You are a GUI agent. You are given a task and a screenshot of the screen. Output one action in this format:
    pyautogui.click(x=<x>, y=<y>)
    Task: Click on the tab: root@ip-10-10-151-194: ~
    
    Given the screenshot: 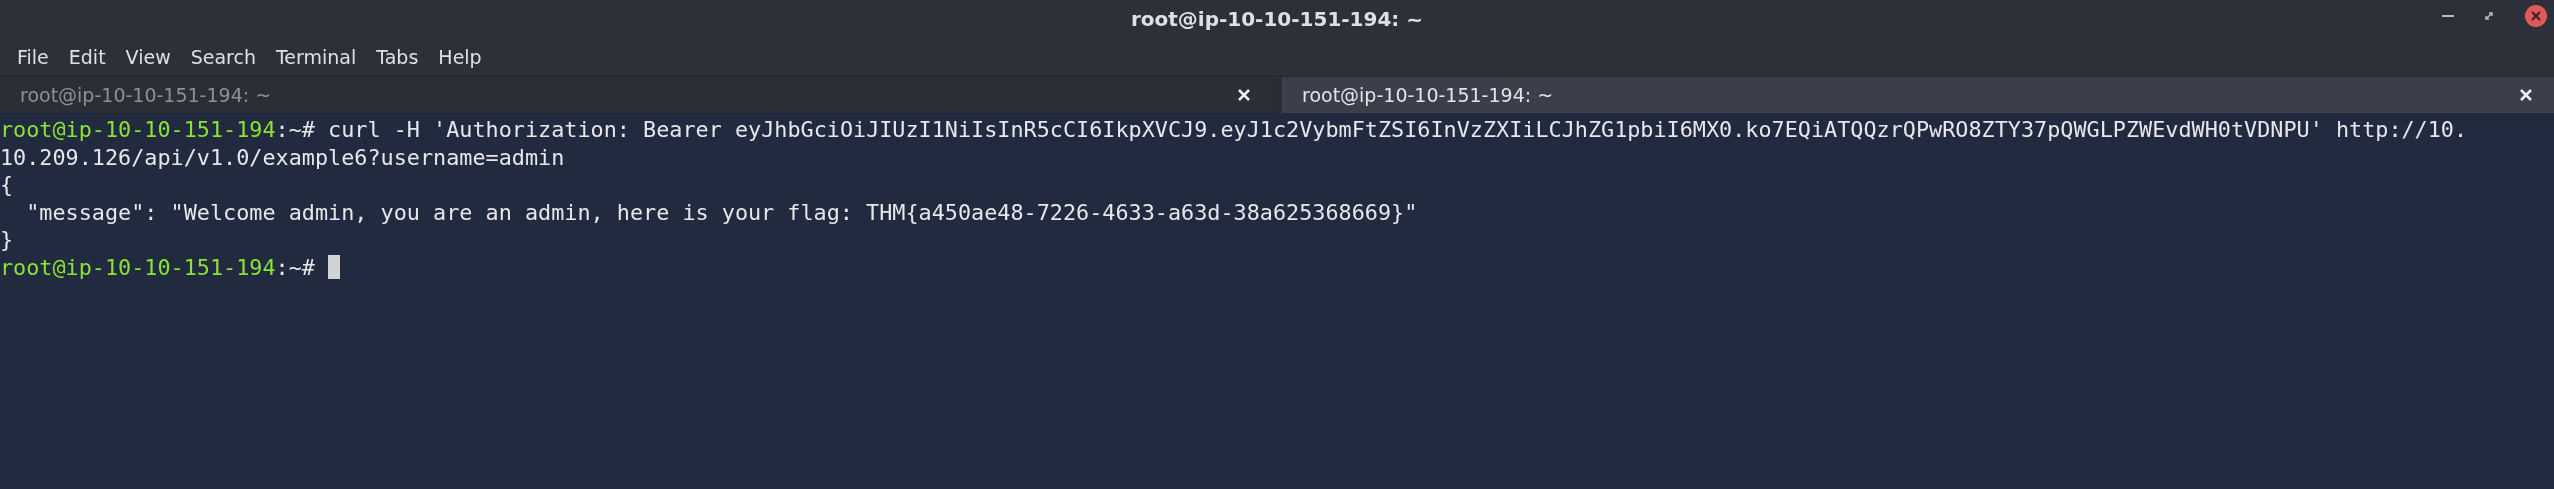 What is the action you would take?
    pyautogui.click(x=1918, y=95)
    